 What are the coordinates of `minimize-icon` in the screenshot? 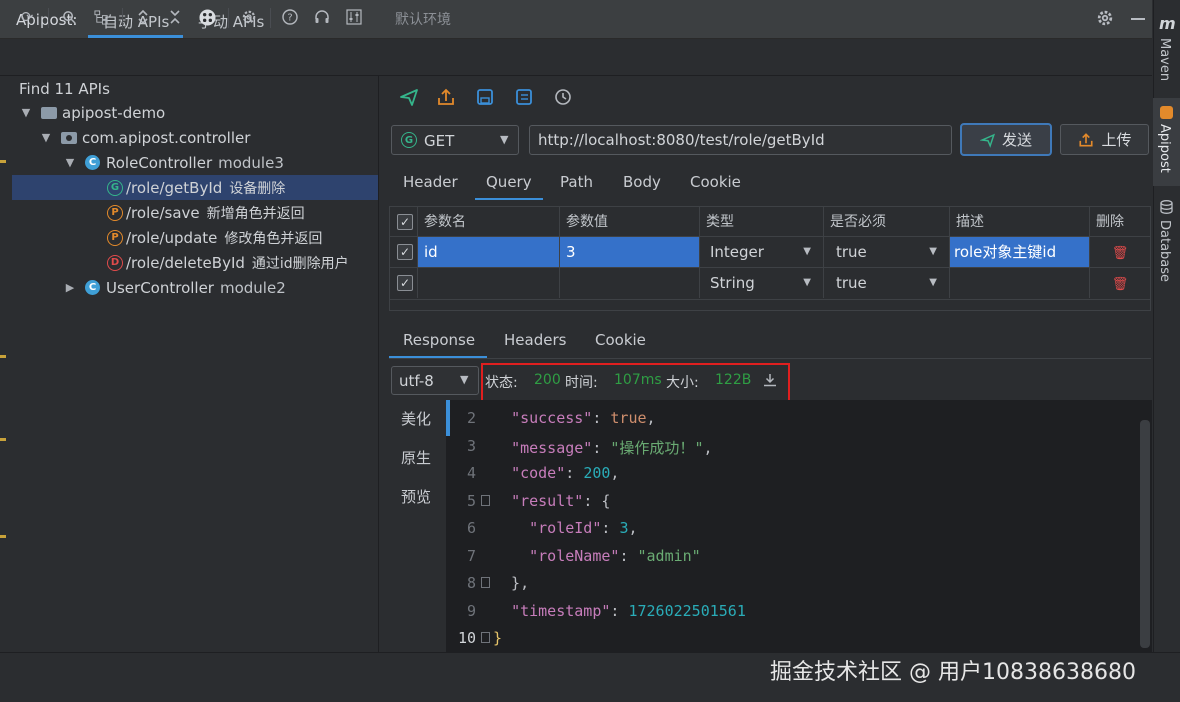 It's located at (1138, 19).